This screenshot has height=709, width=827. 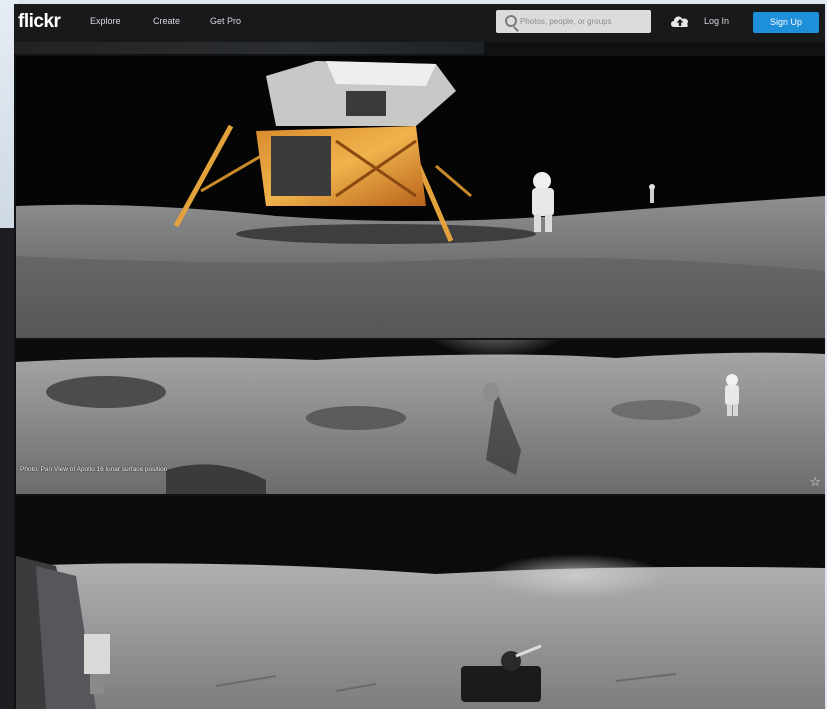 I want to click on star-icon: ☆, so click(x=815, y=481).